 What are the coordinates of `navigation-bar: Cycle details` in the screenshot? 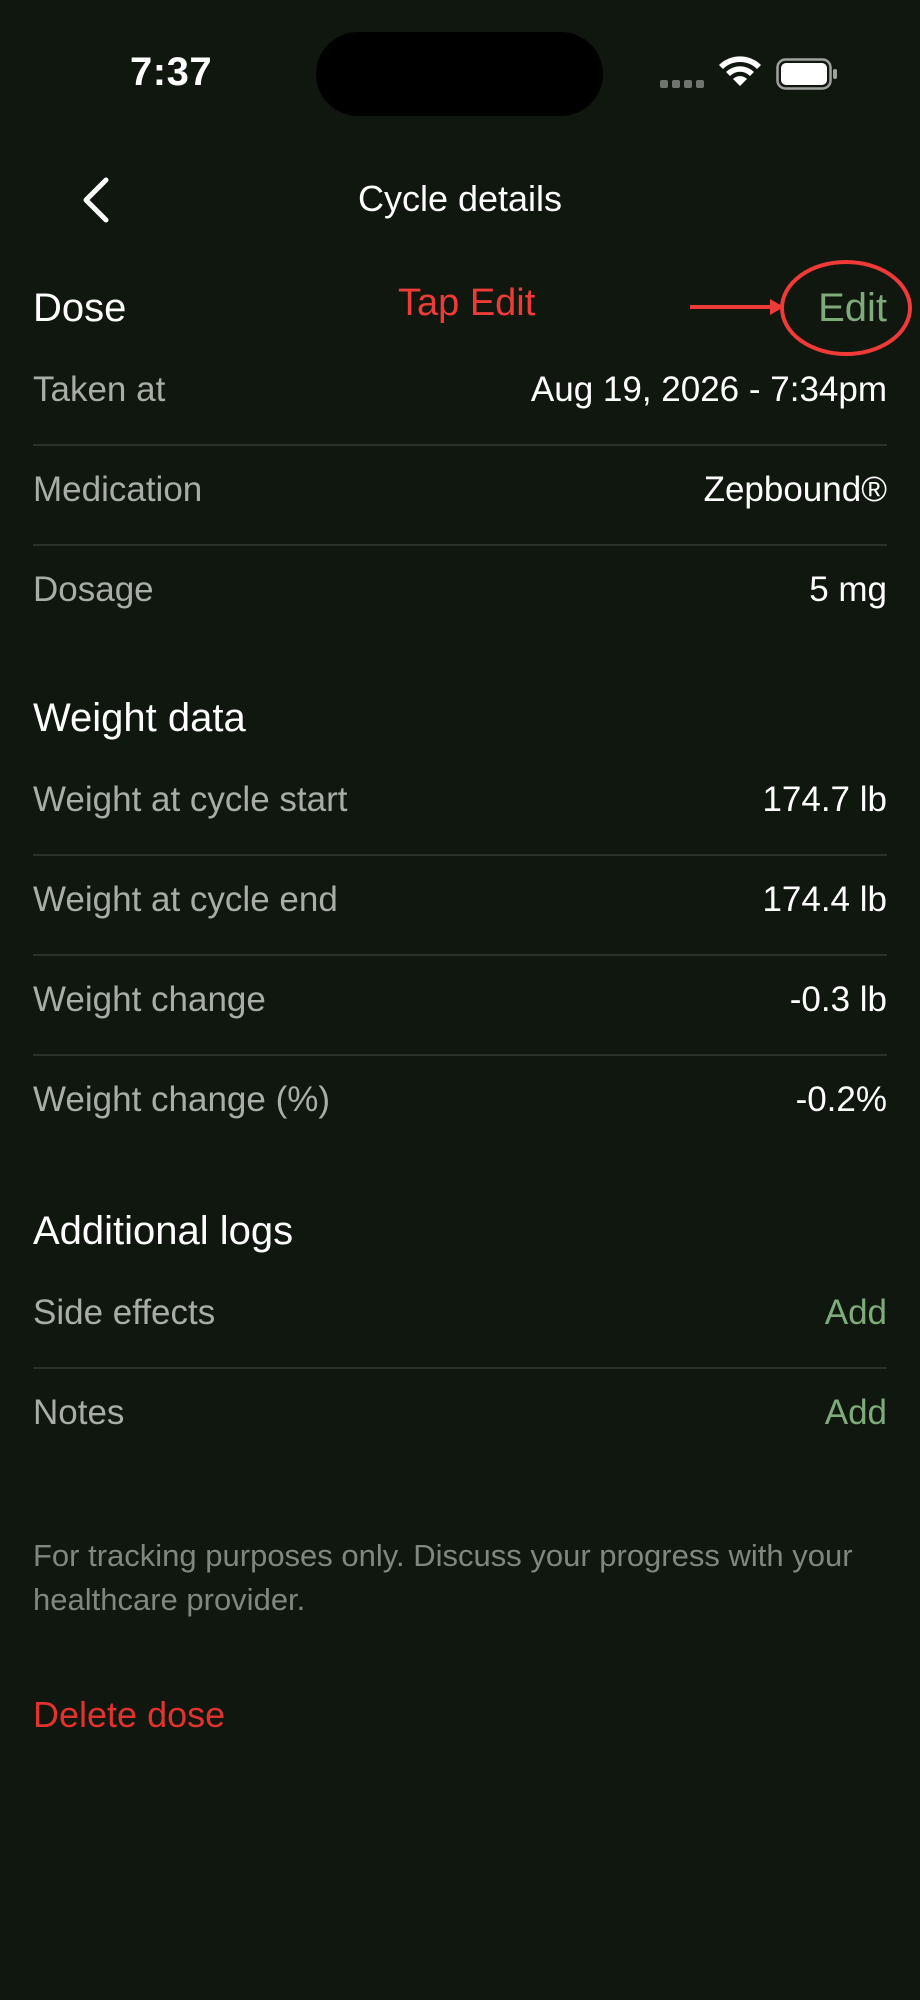 It's located at (460, 200).